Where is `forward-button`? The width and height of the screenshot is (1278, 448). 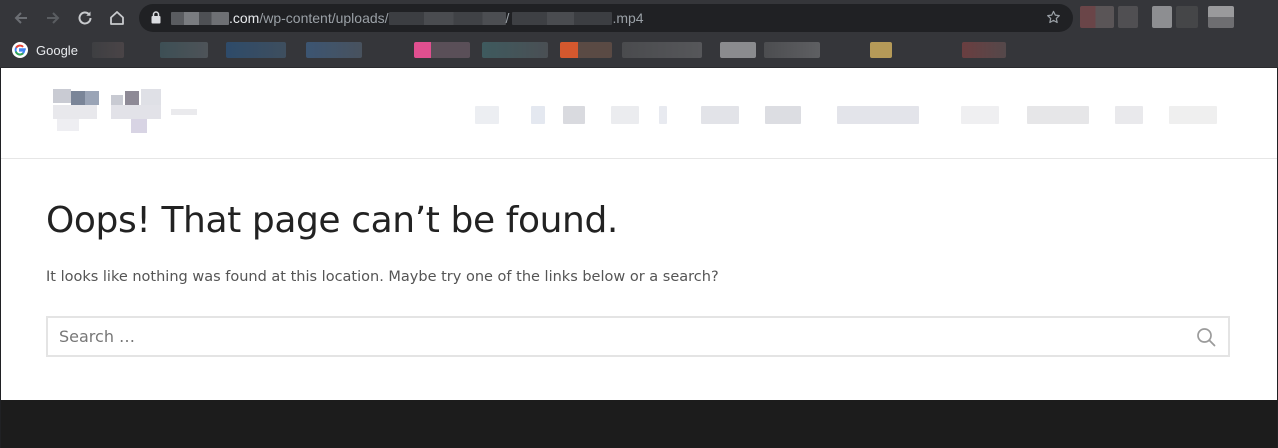 forward-button is located at coordinates (53, 18).